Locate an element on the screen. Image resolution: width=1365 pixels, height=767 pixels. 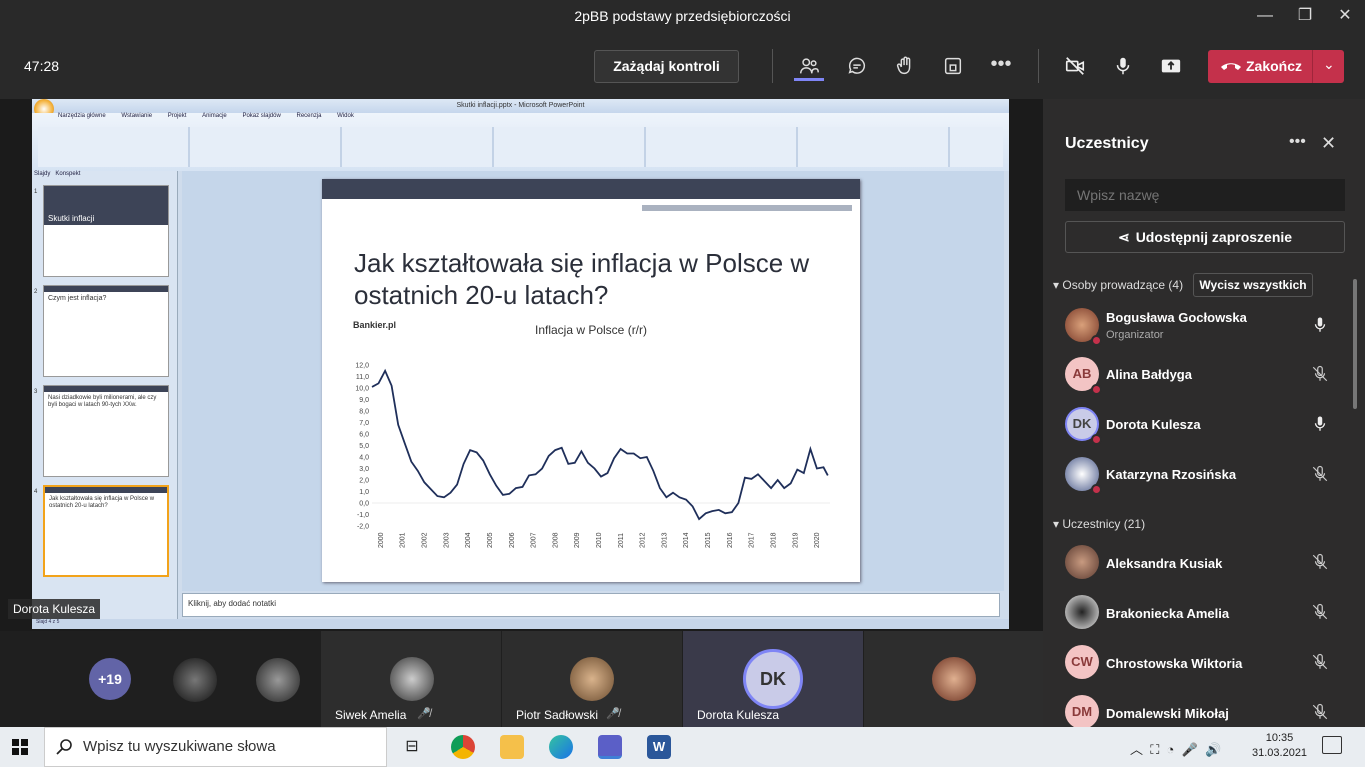
participant-row: DM Domalewski Mikołaj is located at coordinates (1204, 707).